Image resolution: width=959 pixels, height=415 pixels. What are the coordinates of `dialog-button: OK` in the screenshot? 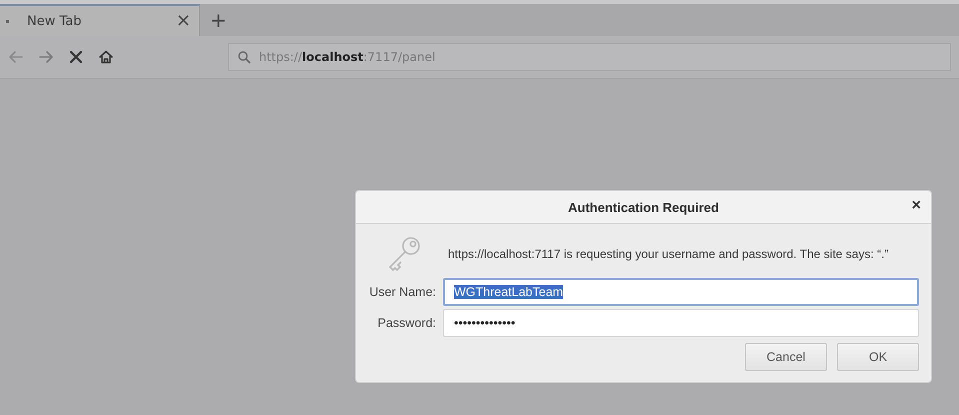 It's located at (878, 357).